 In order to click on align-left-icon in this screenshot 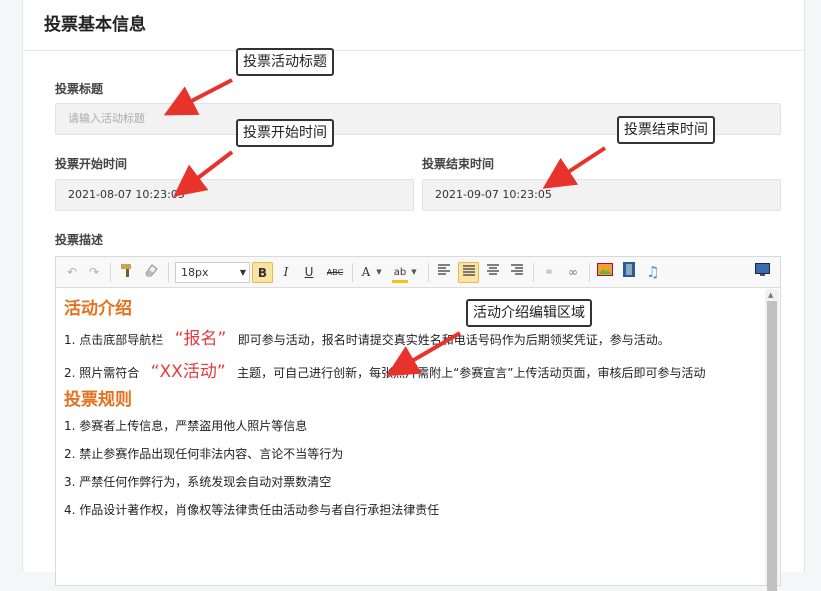, I will do `click(444, 272)`.